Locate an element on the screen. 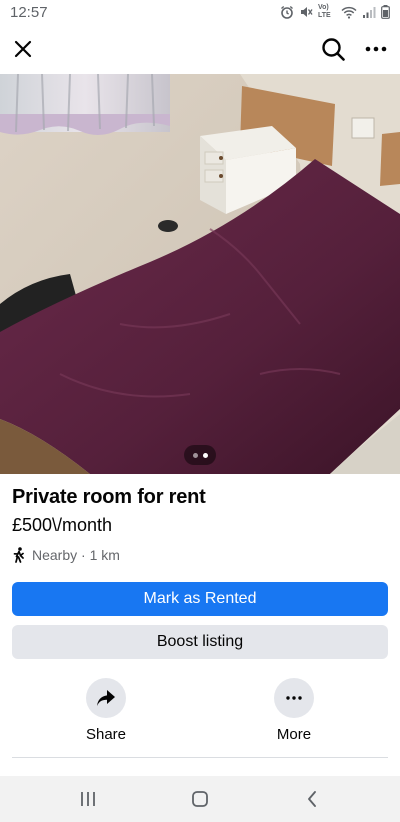 This screenshot has height=822, width=400. home-button is located at coordinates (200, 799).